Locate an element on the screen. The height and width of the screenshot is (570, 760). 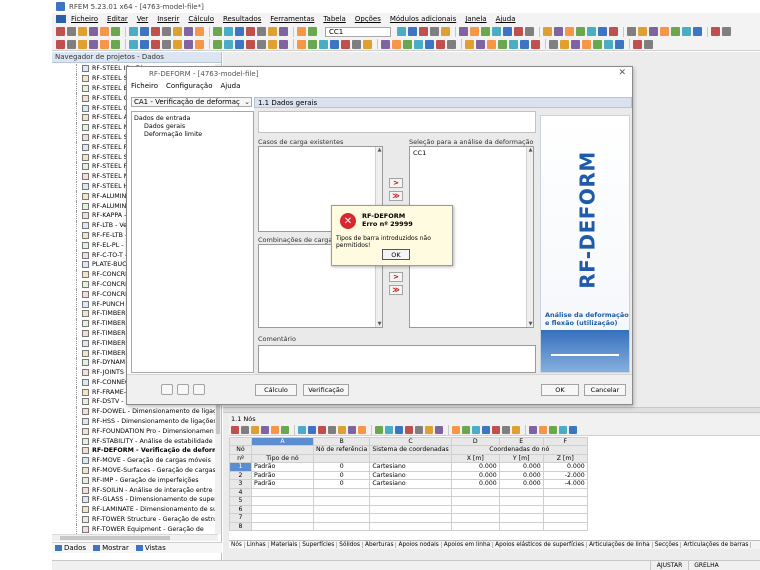
tab-dados: Dados is located at coordinates (70, 548).